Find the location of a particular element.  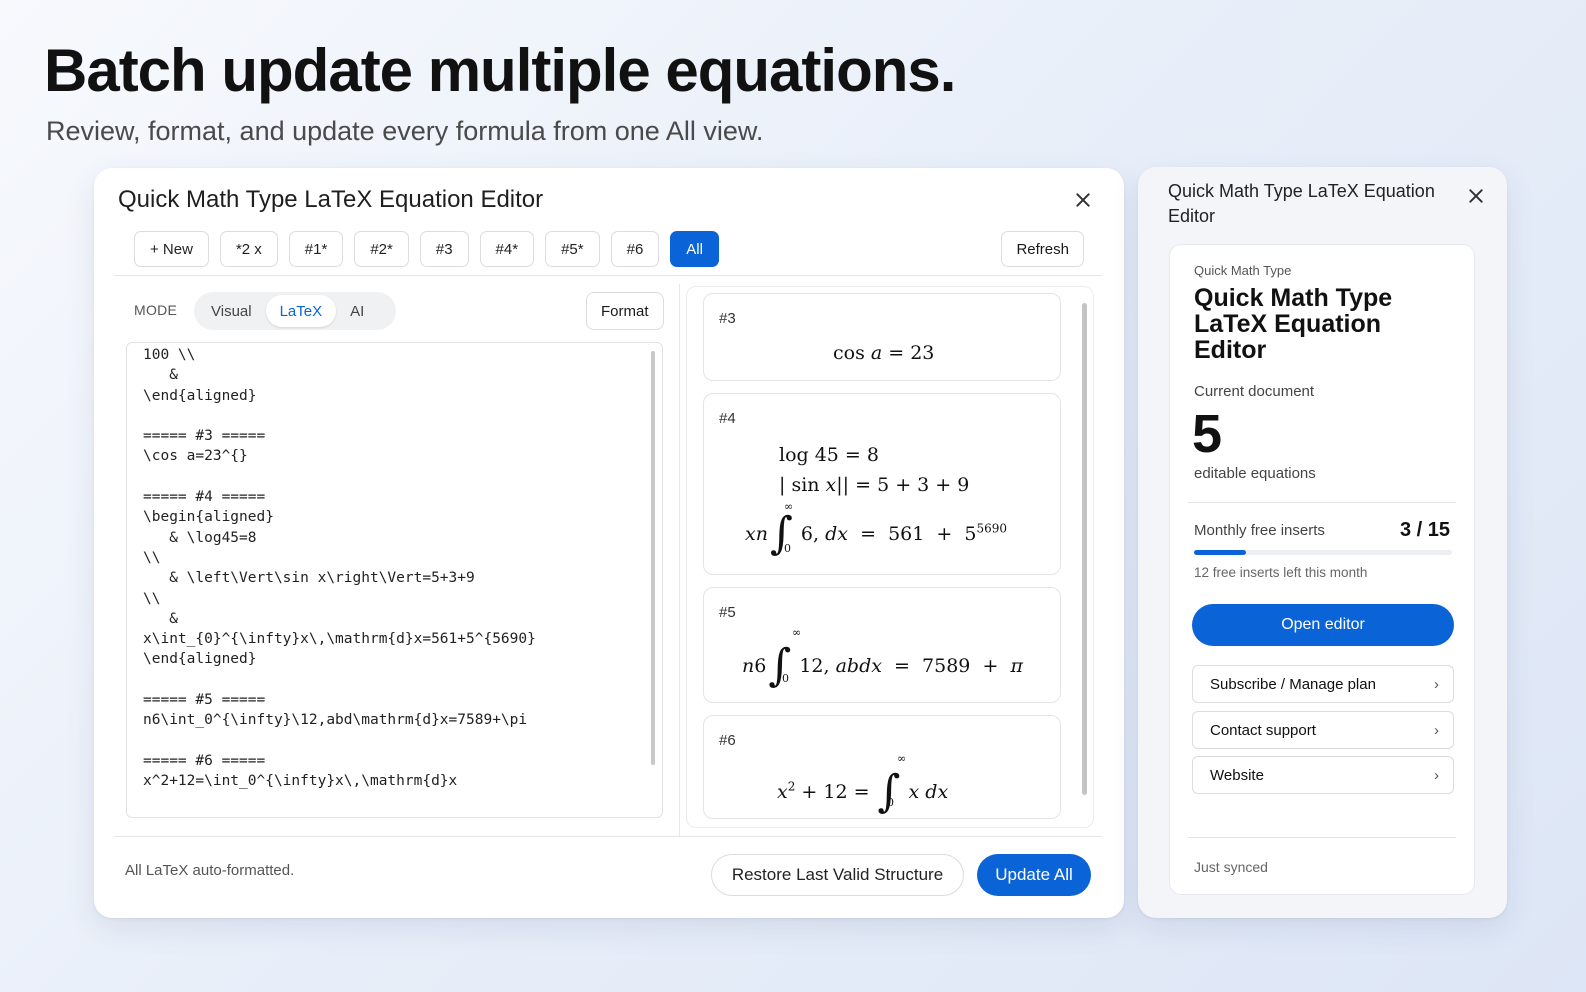

sync-status: Just synced is located at coordinates (1231, 867).